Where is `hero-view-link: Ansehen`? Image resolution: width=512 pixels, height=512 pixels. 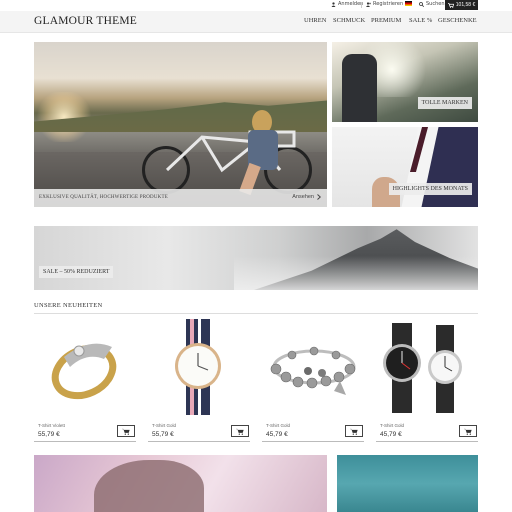
hero-view-link: Ansehen is located at coordinates (306, 197).